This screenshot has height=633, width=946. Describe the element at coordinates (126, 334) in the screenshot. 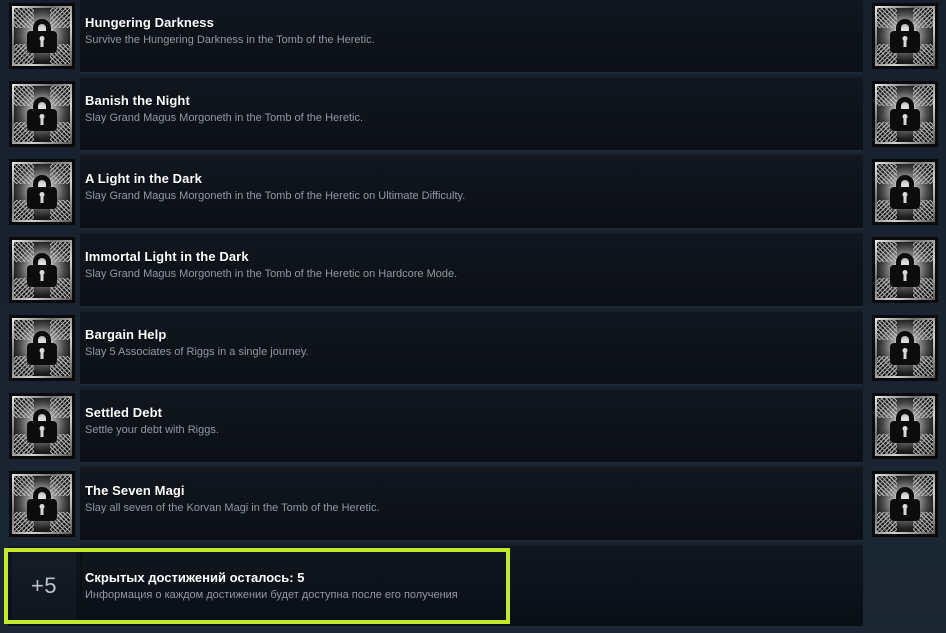

I see `achievement-title: Bargain Help` at that location.